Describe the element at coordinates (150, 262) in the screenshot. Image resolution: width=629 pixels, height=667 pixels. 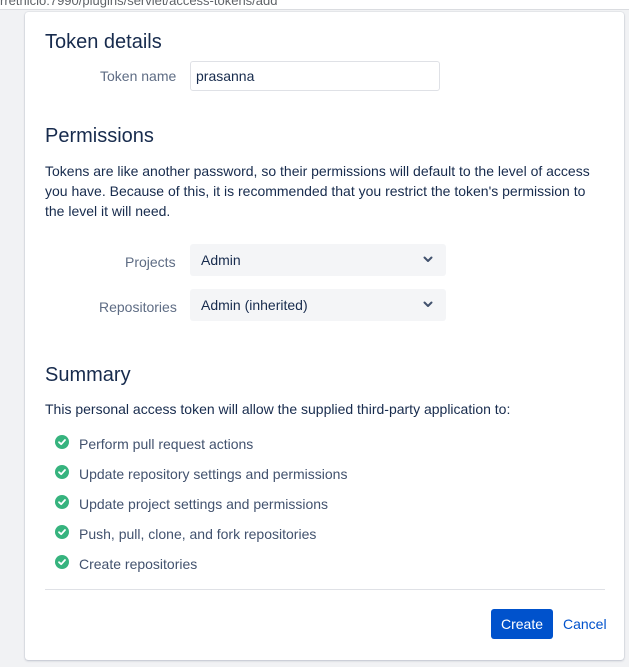
I see `projects-label: Projects` at that location.